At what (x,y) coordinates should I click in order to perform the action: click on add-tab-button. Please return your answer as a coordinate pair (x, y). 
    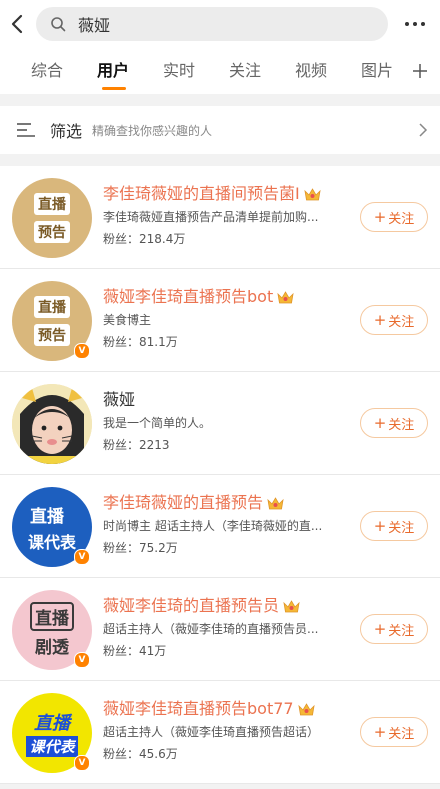
    Looking at the image, I should click on (420, 71).